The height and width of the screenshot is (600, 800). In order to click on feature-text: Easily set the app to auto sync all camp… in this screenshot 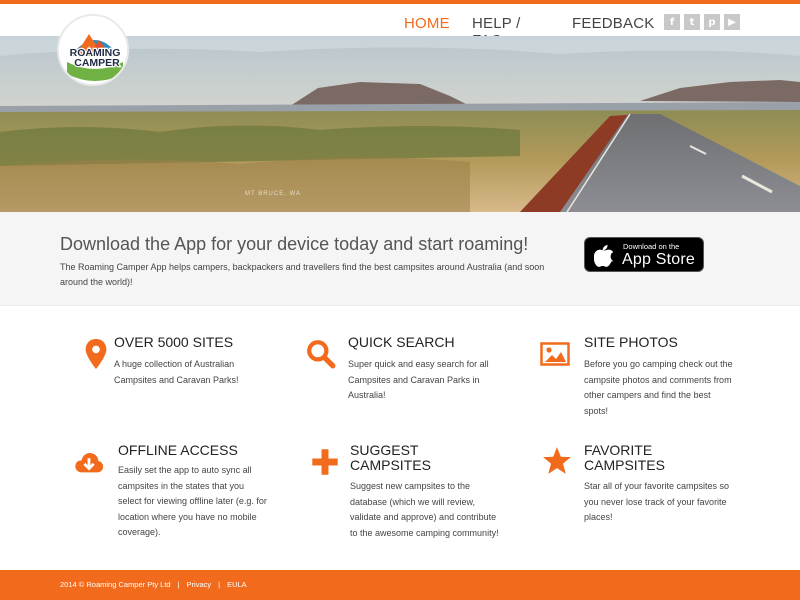, I will do `click(192, 501)`.